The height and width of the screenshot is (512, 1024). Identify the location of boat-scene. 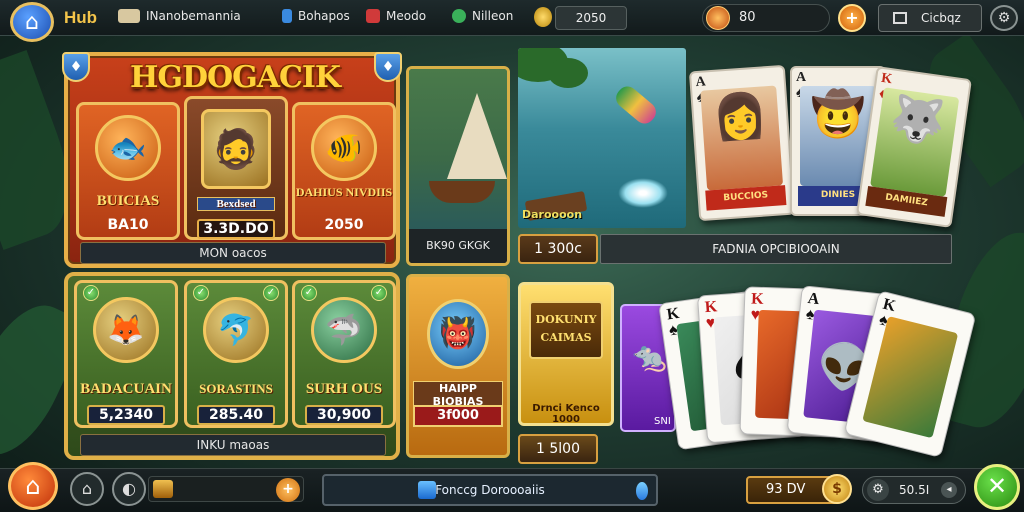
(458, 151).